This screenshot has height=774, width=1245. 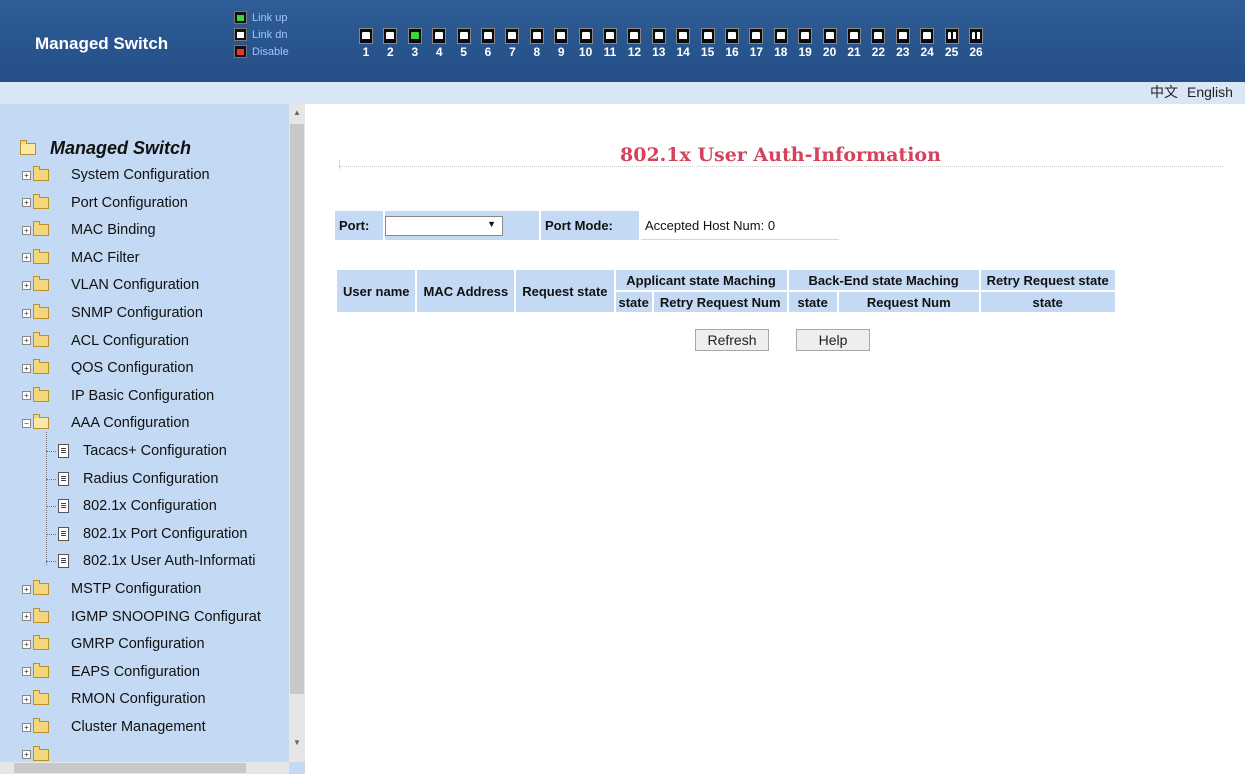 I want to click on sidebar-vertical-scrollbar: ▲ ▼, so click(x=297, y=433).